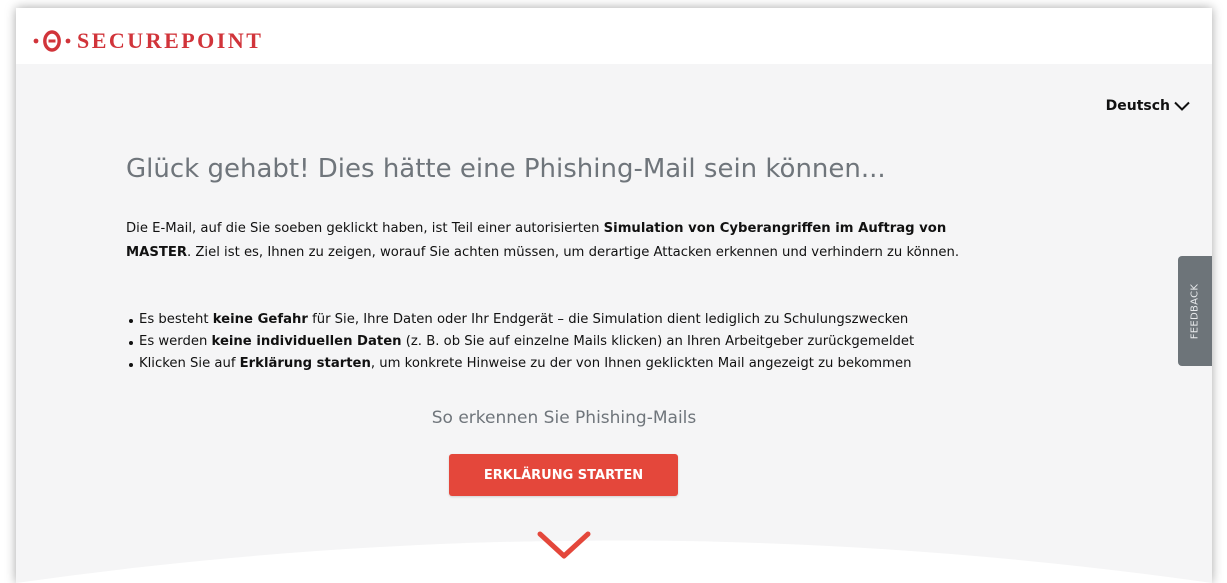 Image resolution: width=1227 pixels, height=583 pixels. What do you see at coordinates (189, 363) in the screenshot?
I see `list-item-text: Klicken Sie auf` at bounding box center [189, 363].